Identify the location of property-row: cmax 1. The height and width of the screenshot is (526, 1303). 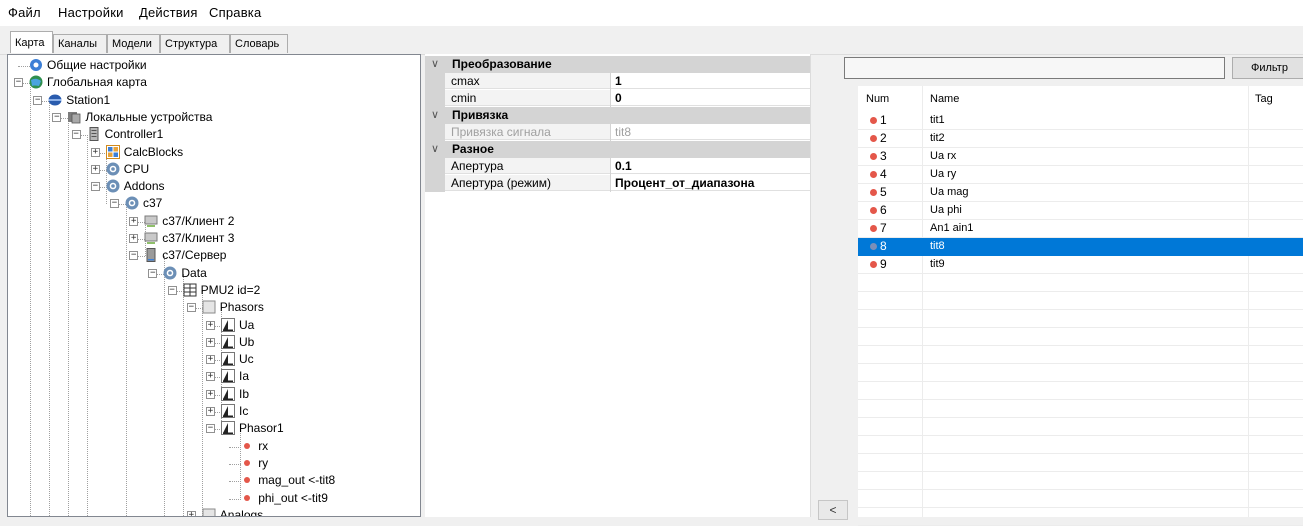
(617, 81).